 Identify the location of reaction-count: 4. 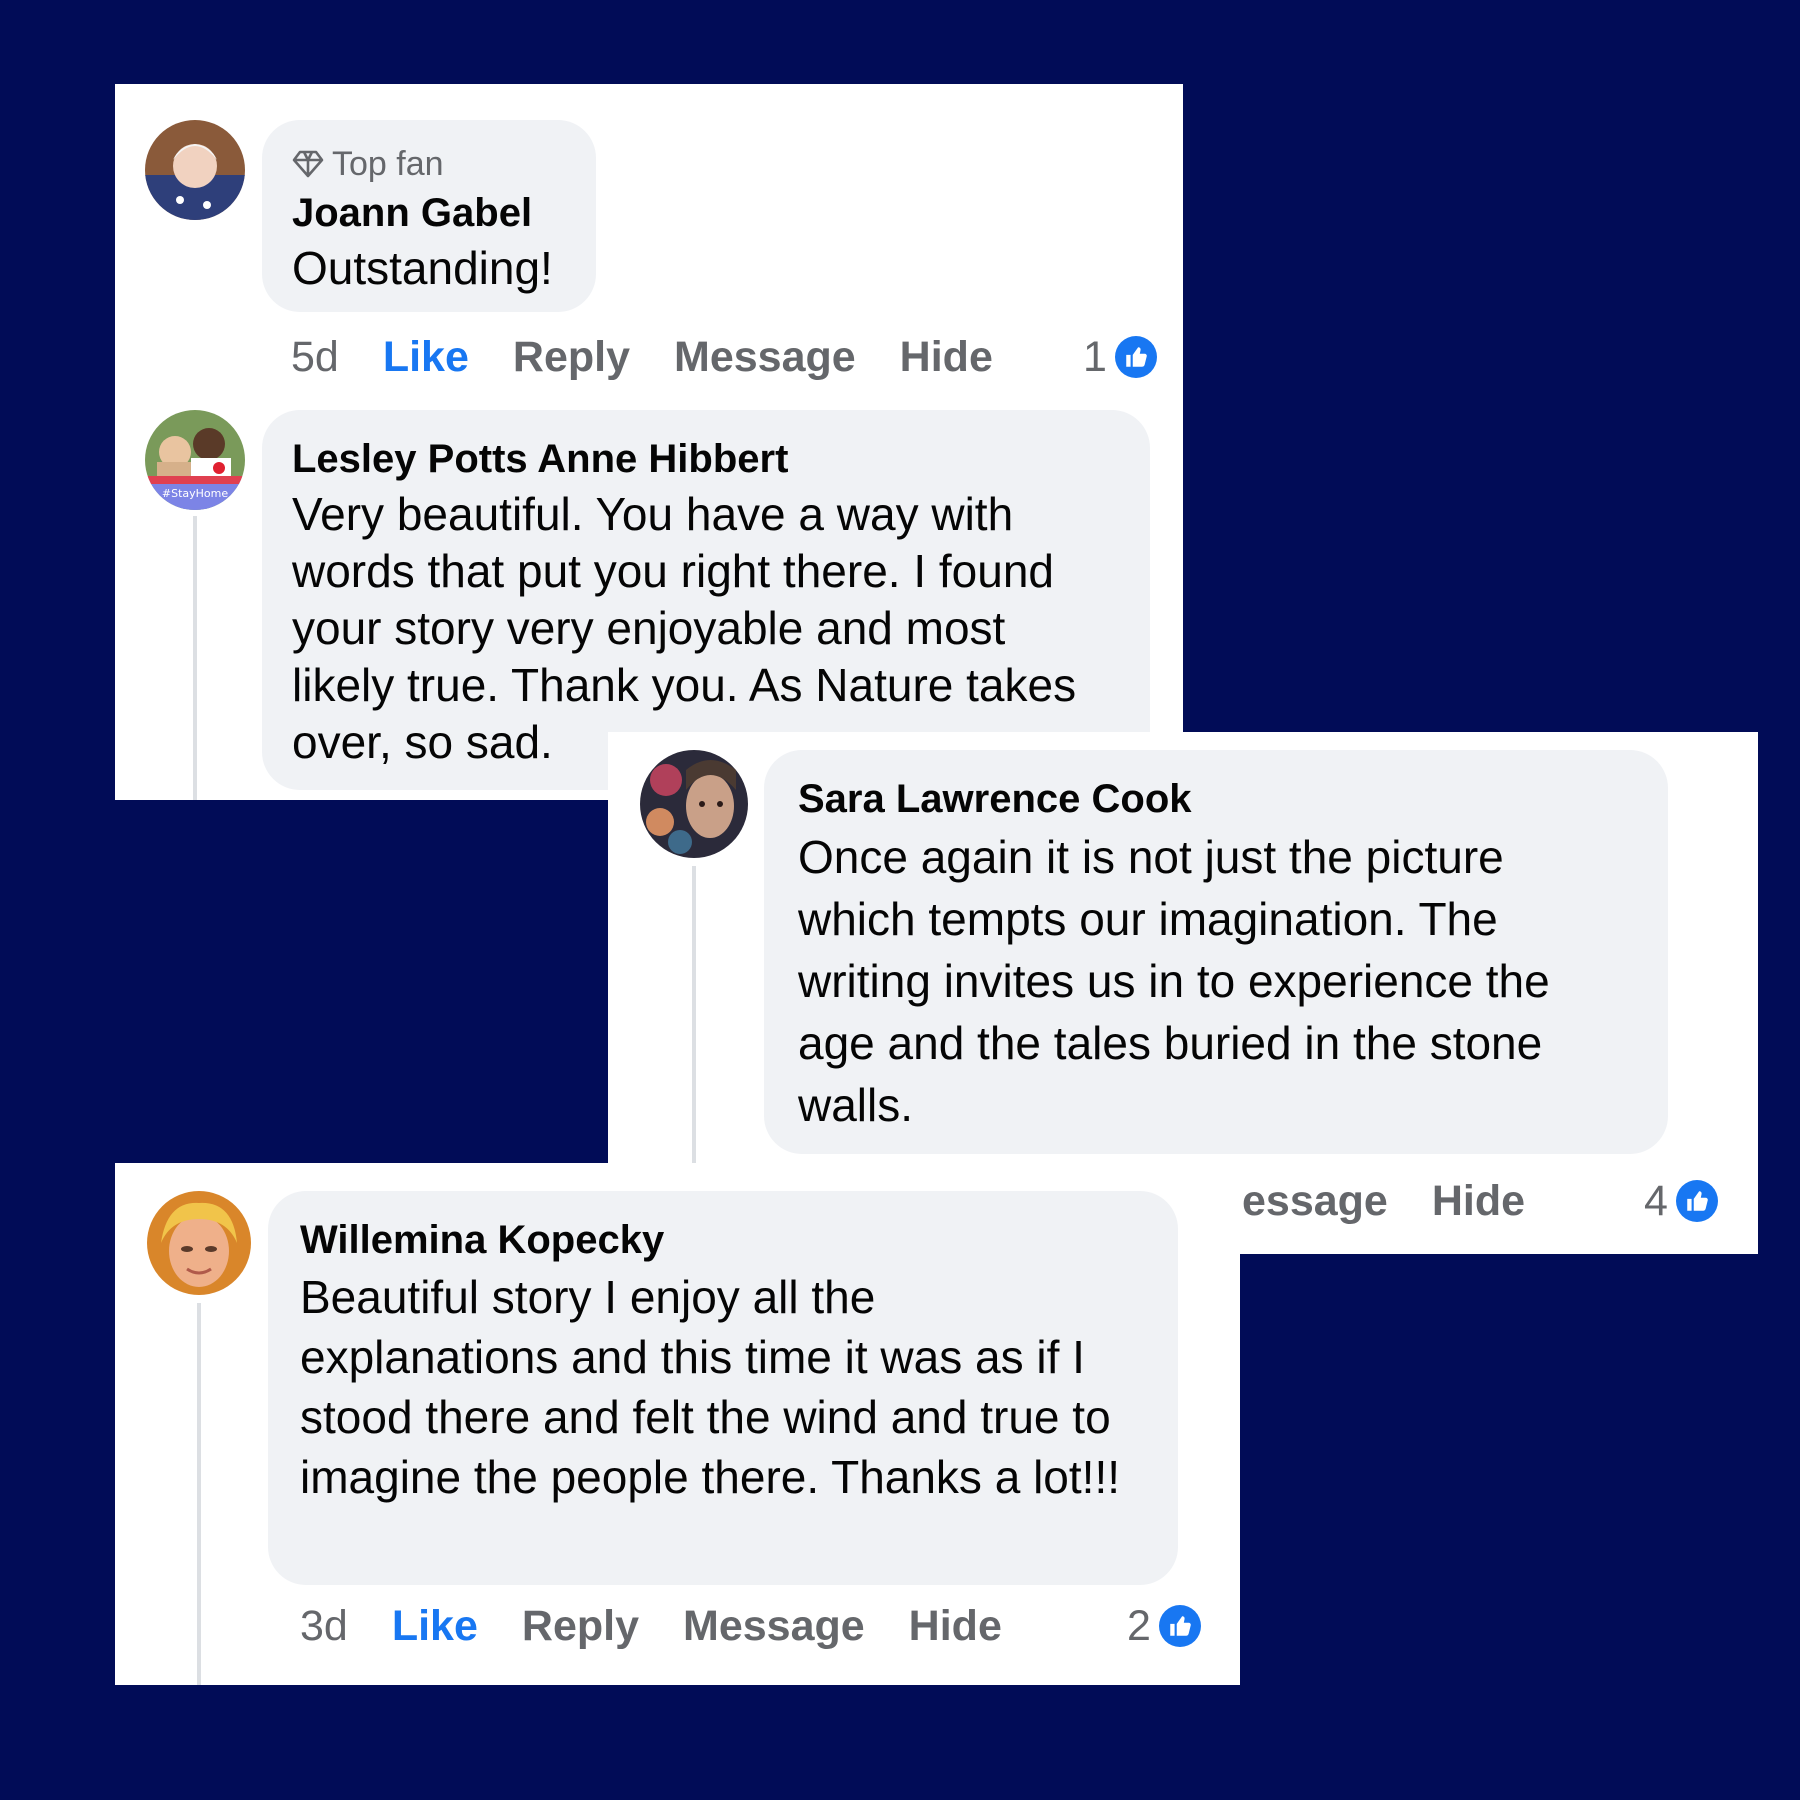
(1681, 1201).